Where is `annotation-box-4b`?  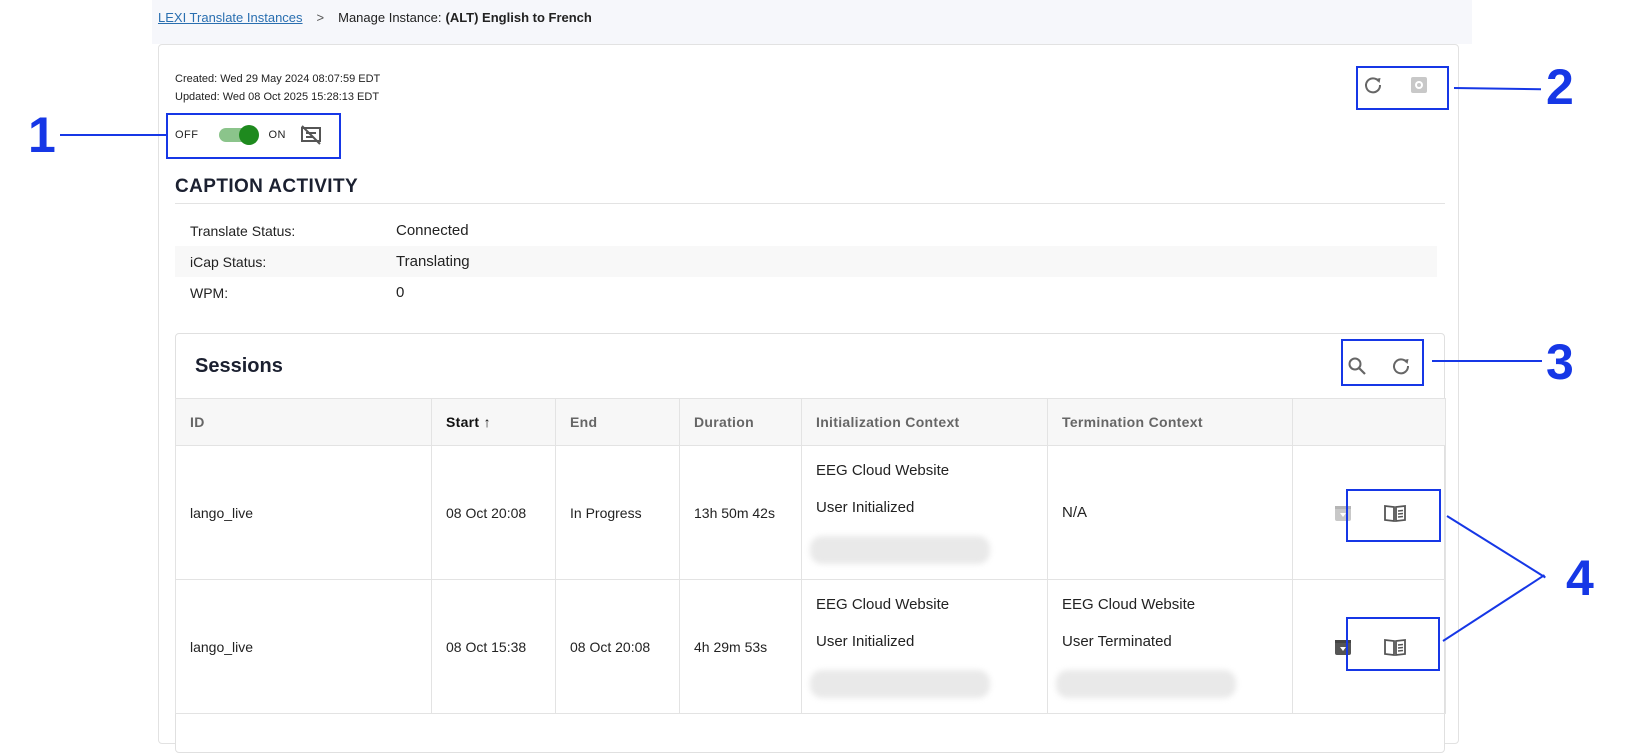 annotation-box-4b is located at coordinates (1393, 644).